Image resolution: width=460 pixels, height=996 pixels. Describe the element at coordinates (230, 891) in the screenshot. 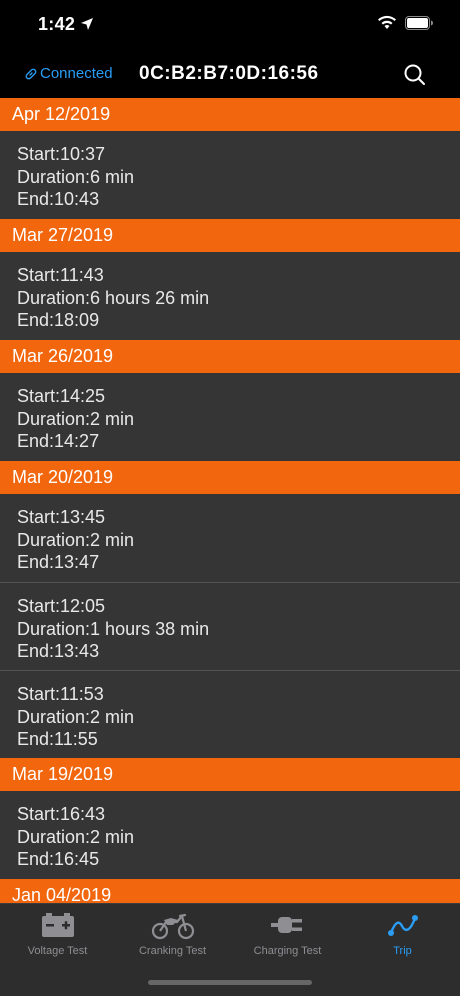

I see `section-header-date: Jan 04/2019` at that location.